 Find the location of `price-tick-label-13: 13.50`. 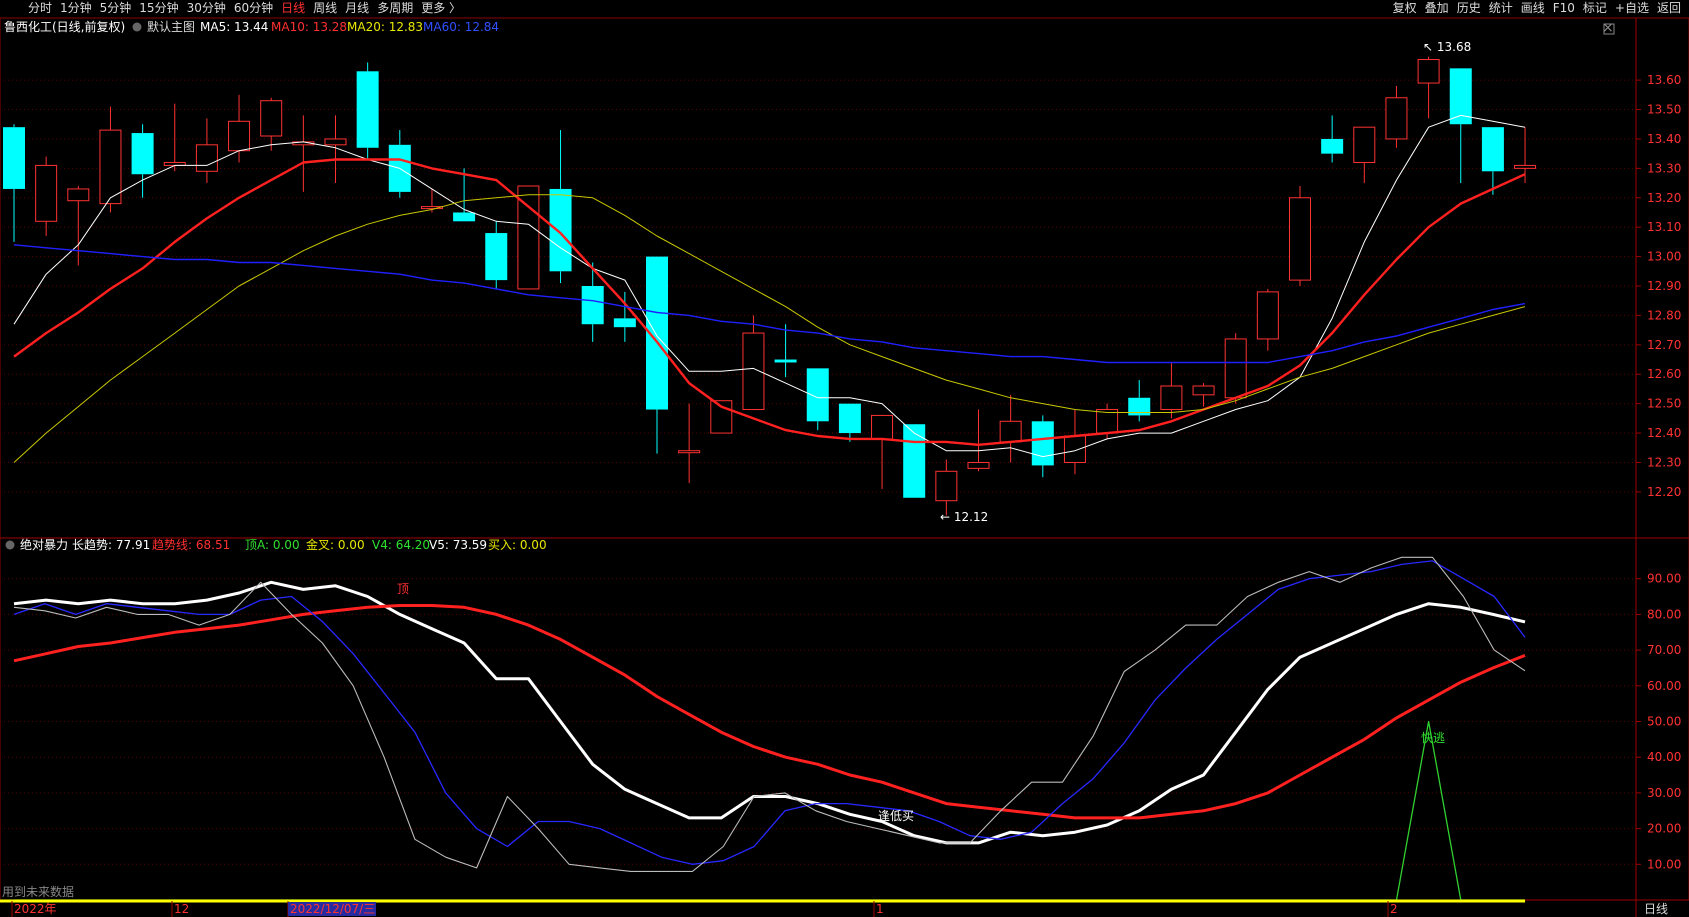

price-tick-label-13: 13.50 is located at coordinates (1664, 110).